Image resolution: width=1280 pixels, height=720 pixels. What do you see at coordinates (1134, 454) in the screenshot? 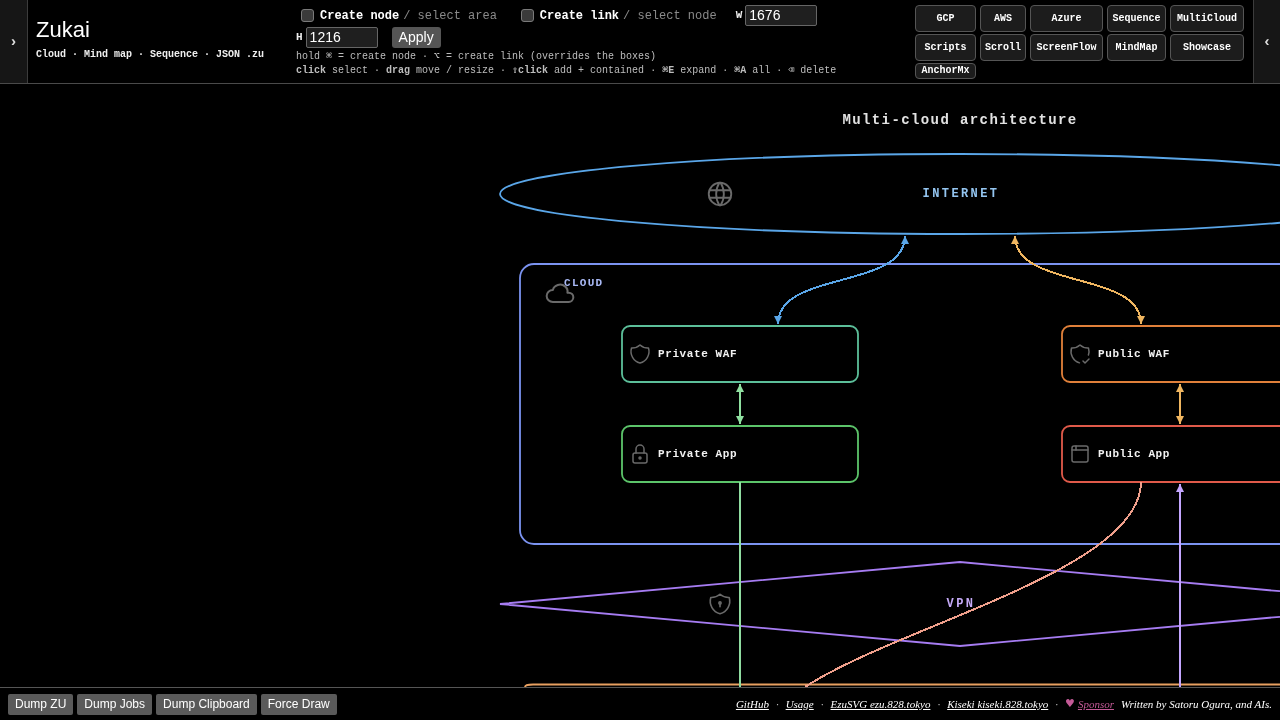
I see `node-label: Public App` at bounding box center [1134, 454].